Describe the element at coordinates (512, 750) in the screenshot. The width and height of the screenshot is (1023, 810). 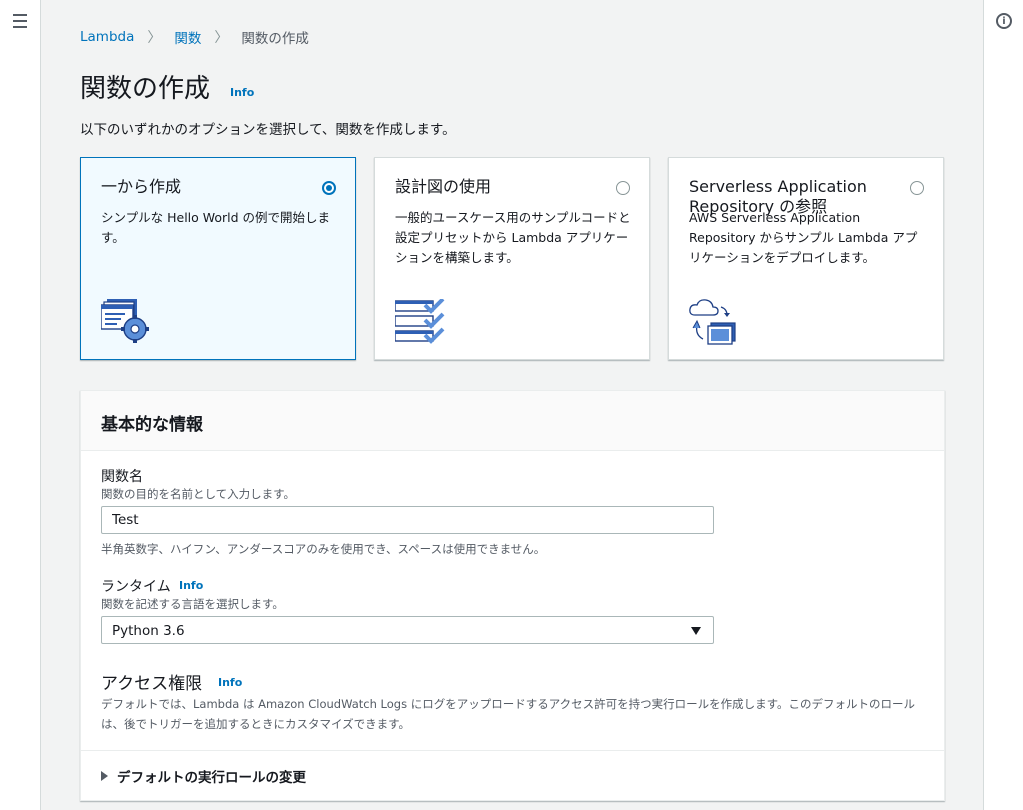
I see `divider` at that location.